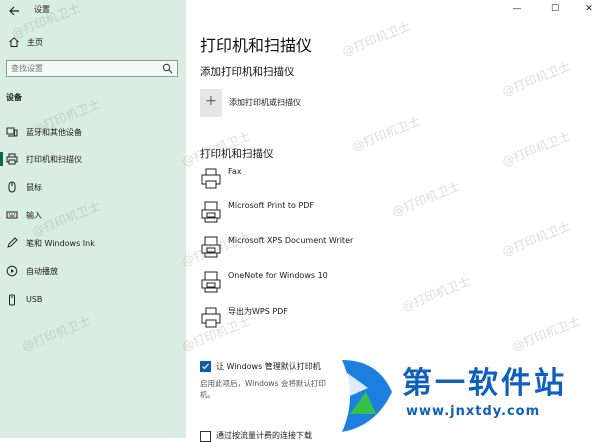  What do you see at coordinates (34, 187) in the screenshot?
I see `sidebar-item-label: 鼠标` at bounding box center [34, 187].